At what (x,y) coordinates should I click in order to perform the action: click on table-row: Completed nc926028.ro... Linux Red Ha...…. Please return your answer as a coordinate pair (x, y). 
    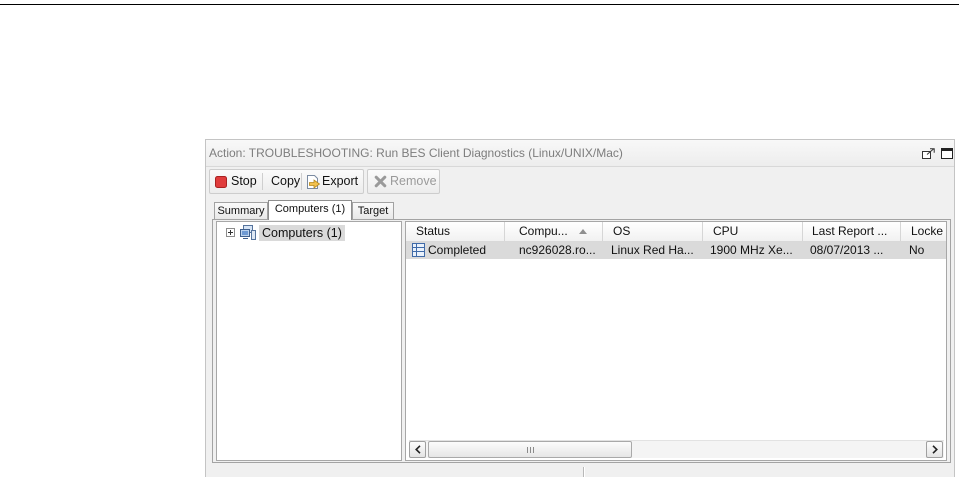
    Looking at the image, I should click on (676, 250).